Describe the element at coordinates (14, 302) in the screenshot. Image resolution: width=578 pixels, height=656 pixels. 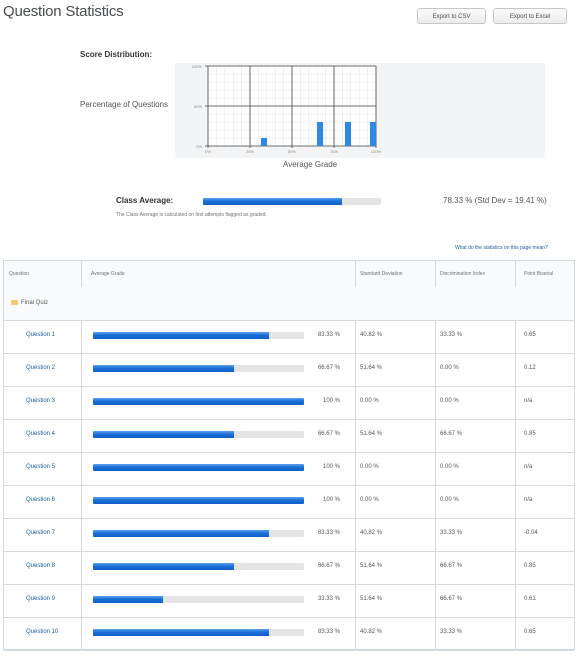
I see `folder-icon` at that location.